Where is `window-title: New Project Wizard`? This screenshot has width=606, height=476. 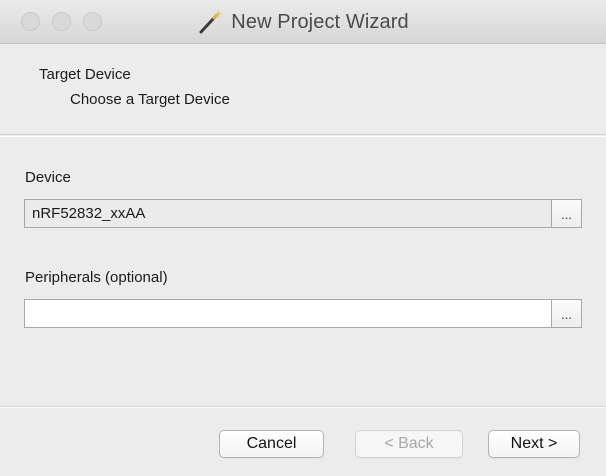
window-title: New Project Wizard is located at coordinates (320, 21).